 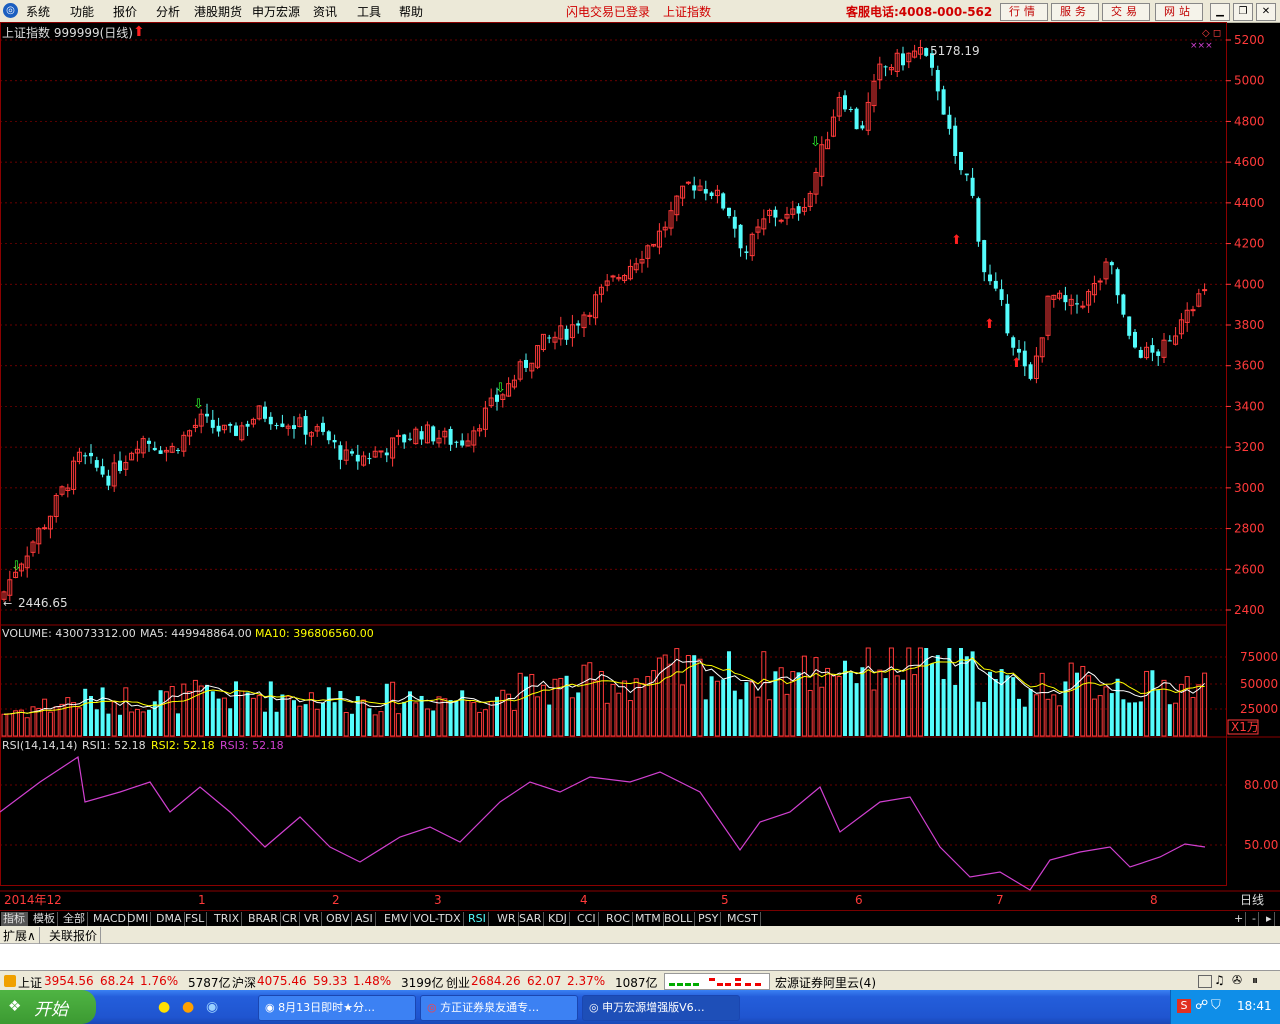 What do you see at coordinates (74, 935) in the screenshot?
I see `tab-related-quotes: 关联报价` at bounding box center [74, 935].